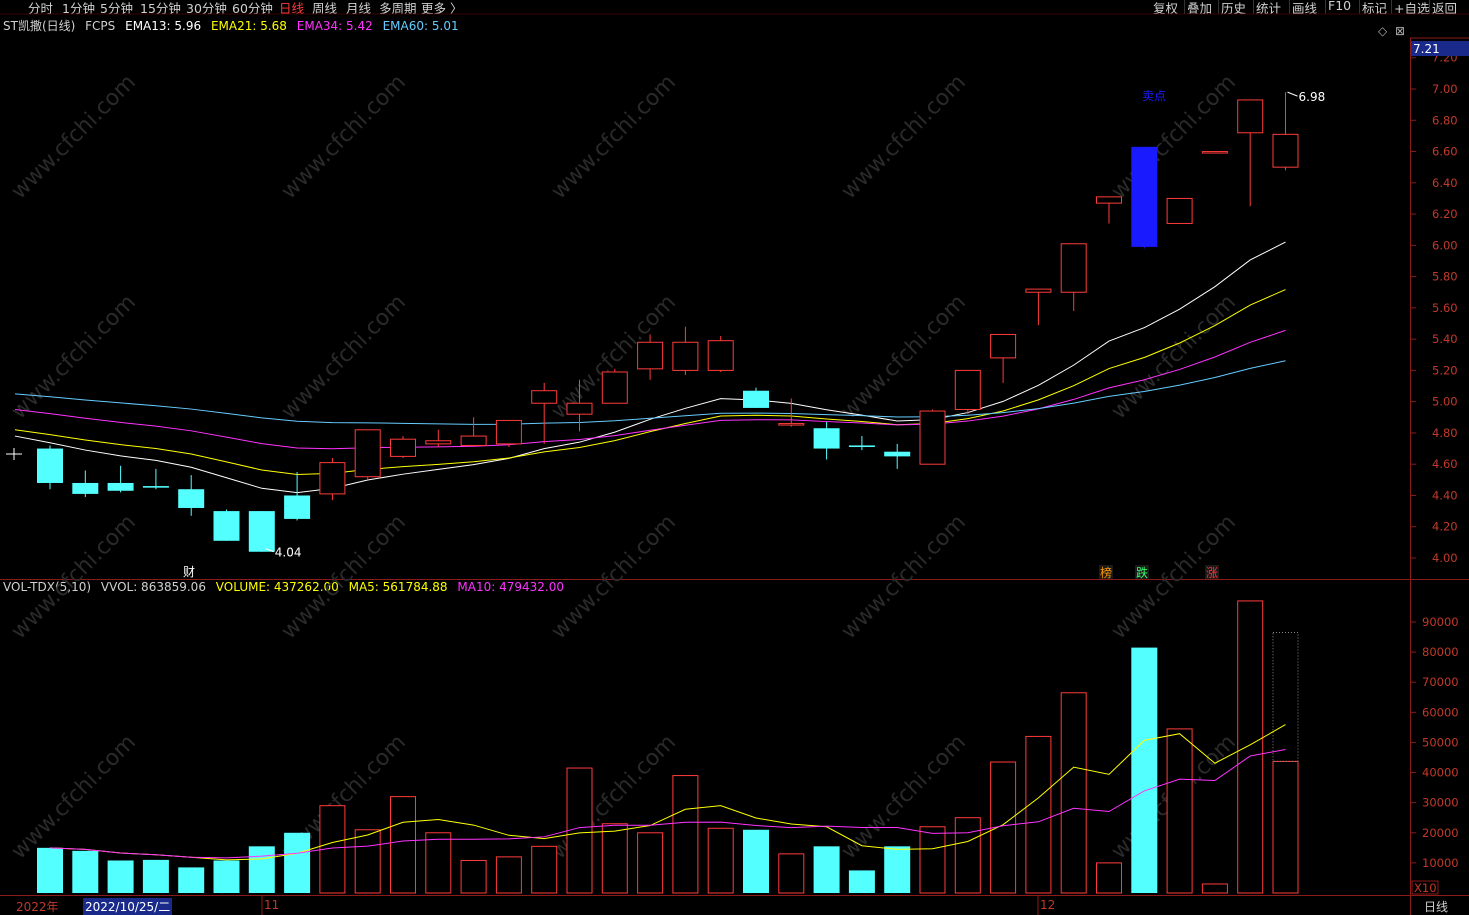  What do you see at coordinates (1445, 152) in the screenshot?
I see `price-tick-label: 6.60` at bounding box center [1445, 152].